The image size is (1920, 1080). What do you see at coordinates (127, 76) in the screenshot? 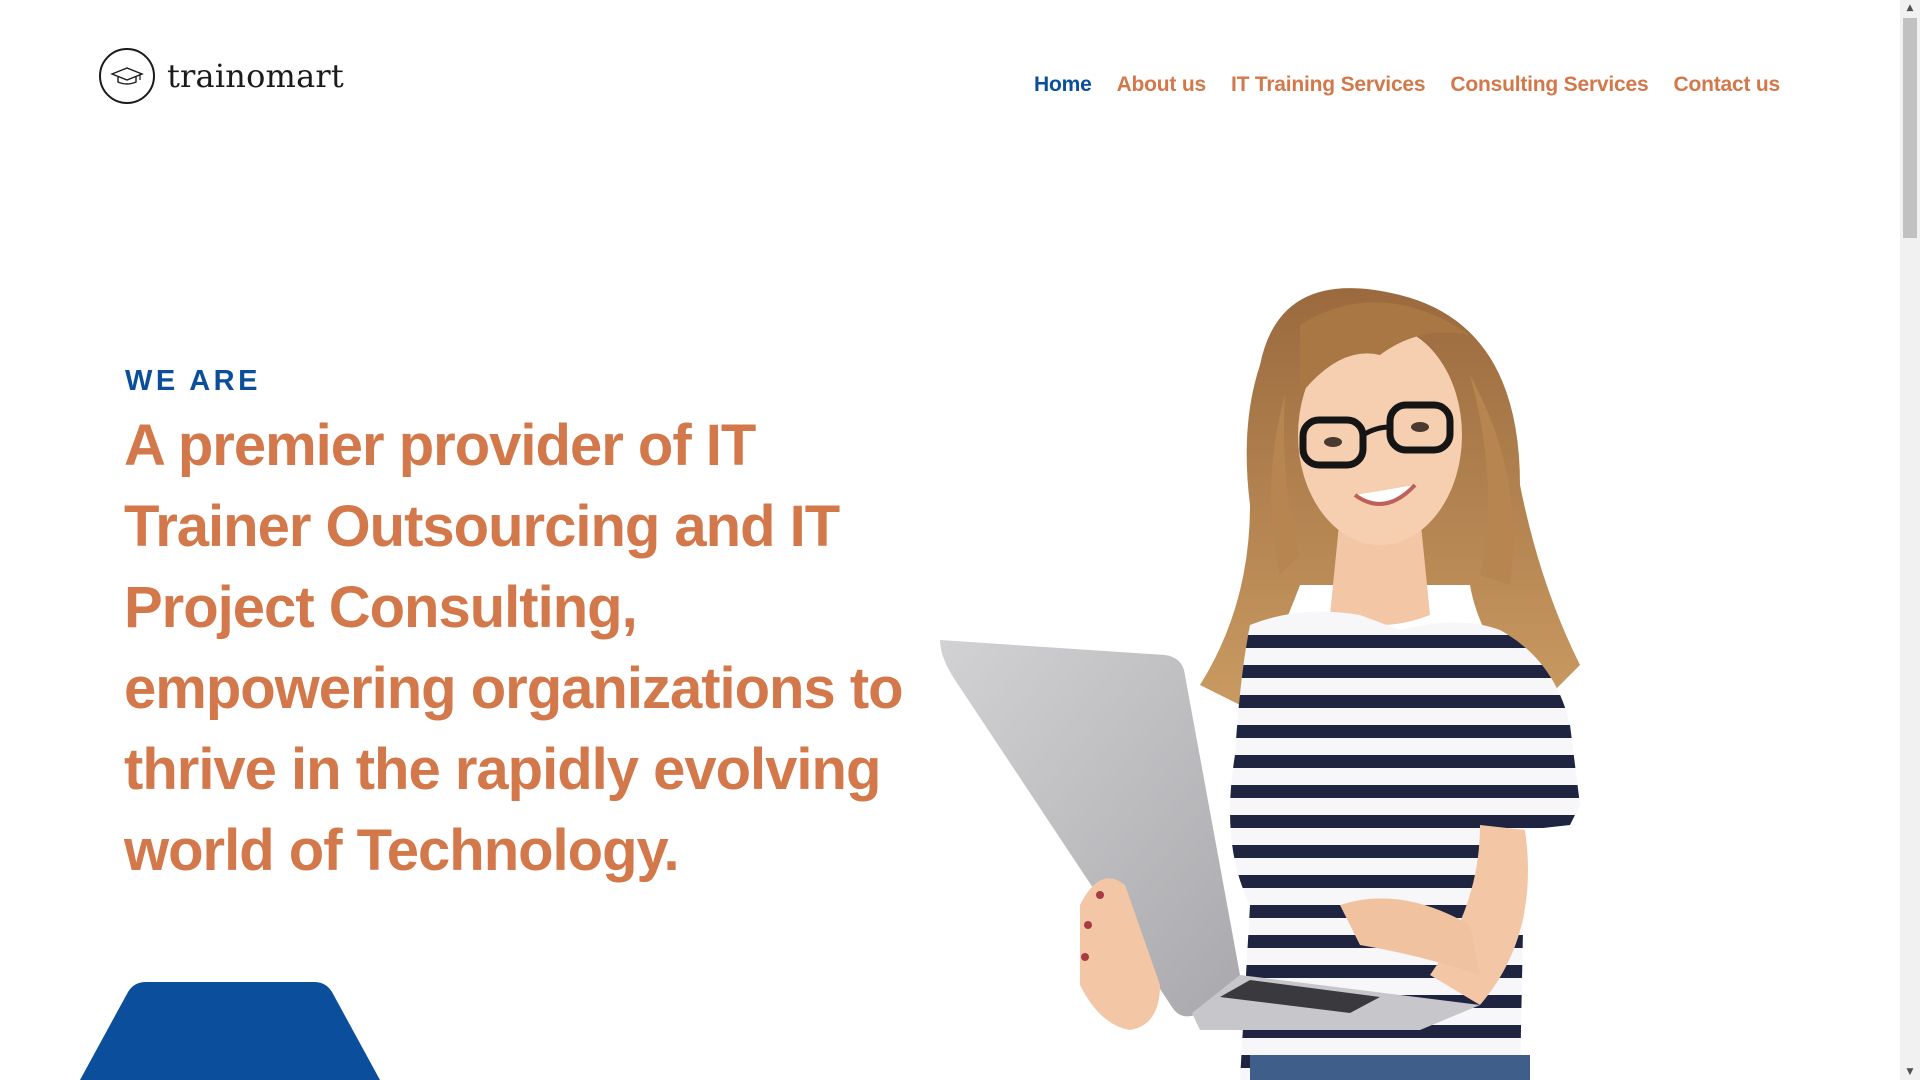
I see `graduation-cap-icon` at bounding box center [127, 76].